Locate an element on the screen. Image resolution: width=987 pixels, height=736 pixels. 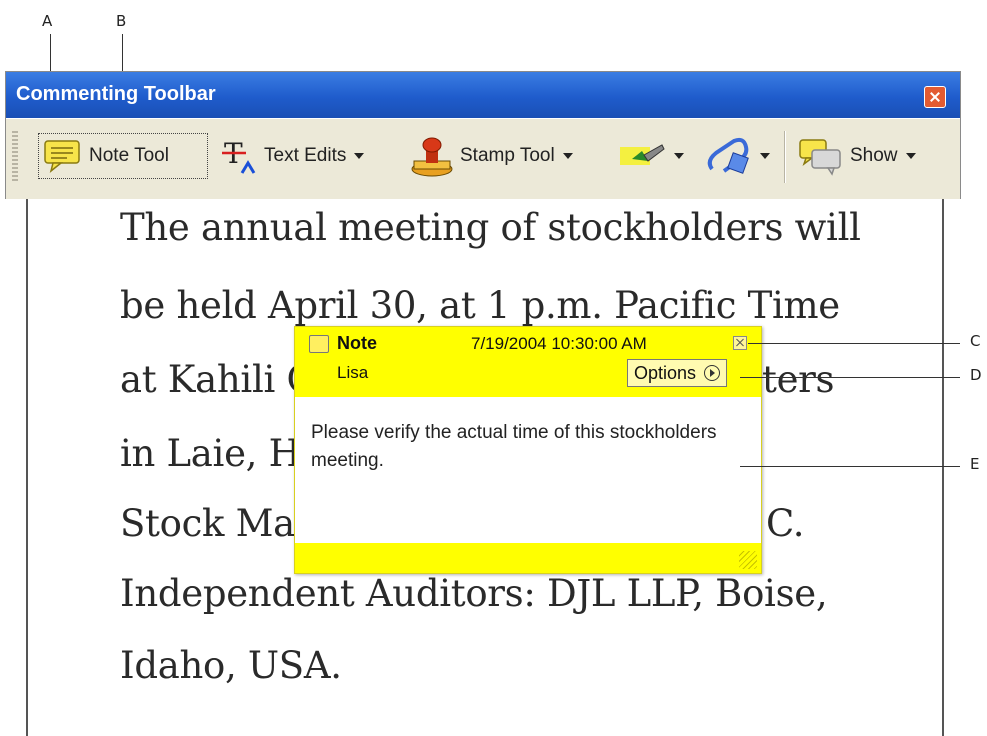
attach-tool-button is located at coordinates (737, 156).